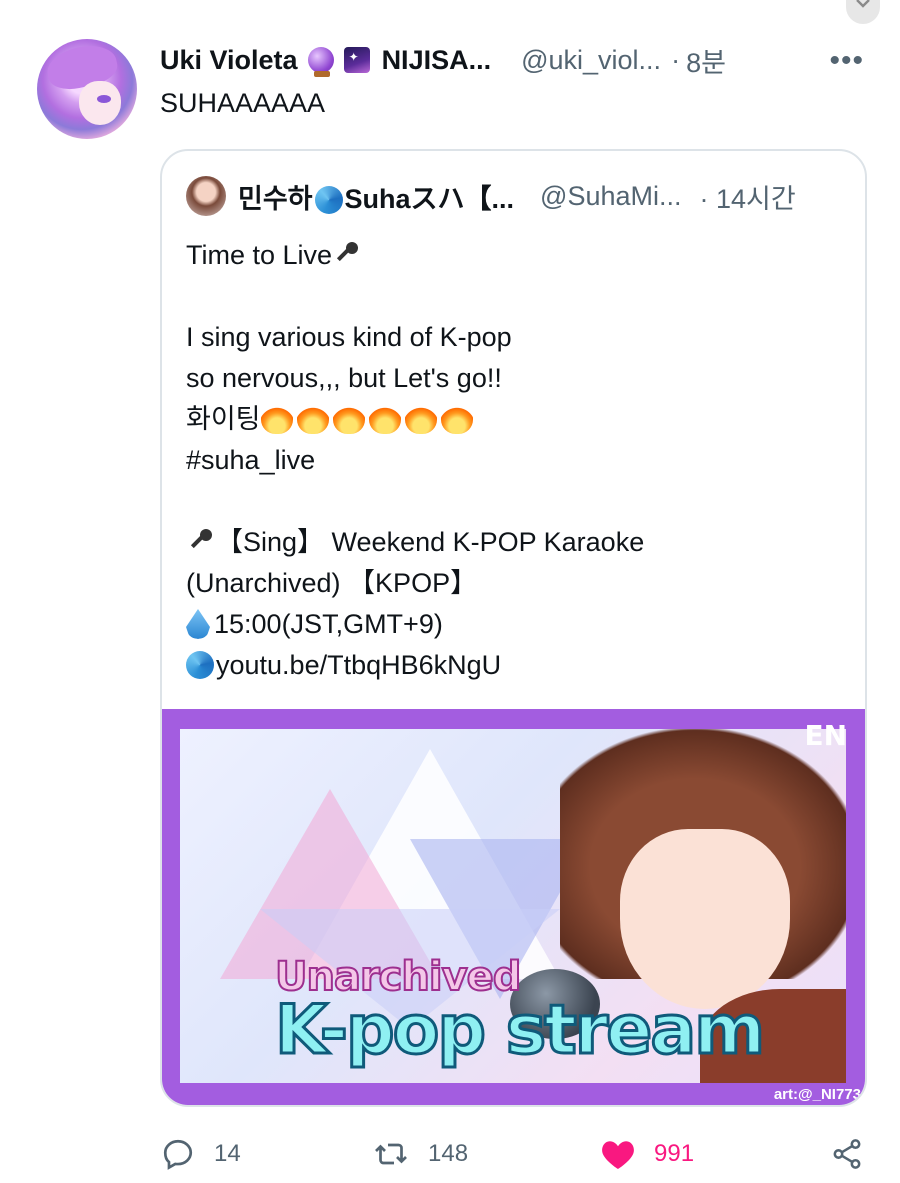  What do you see at coordinates (647, 1154) in the screenshot?
I see `like-button: 991` at bounding box center [647, 1154].